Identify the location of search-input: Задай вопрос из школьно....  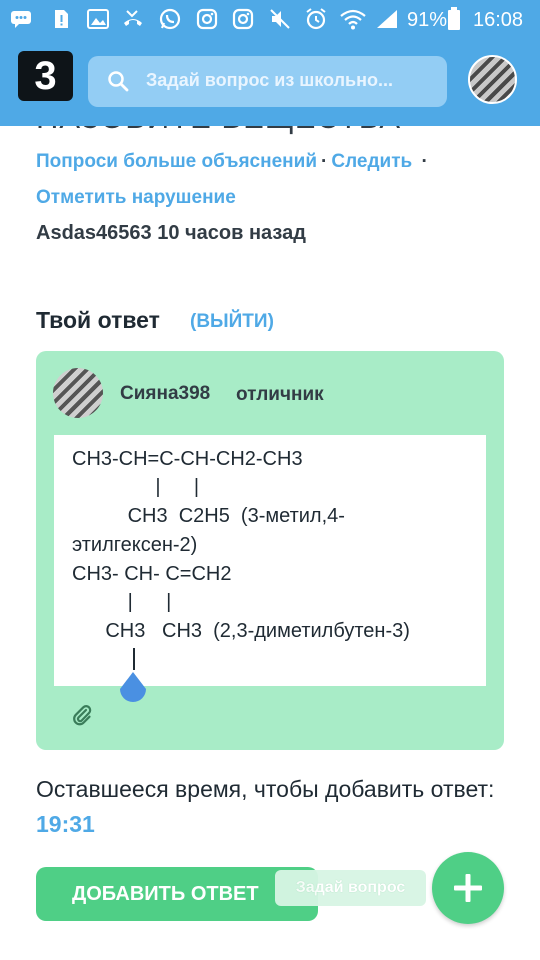
(267, 81).